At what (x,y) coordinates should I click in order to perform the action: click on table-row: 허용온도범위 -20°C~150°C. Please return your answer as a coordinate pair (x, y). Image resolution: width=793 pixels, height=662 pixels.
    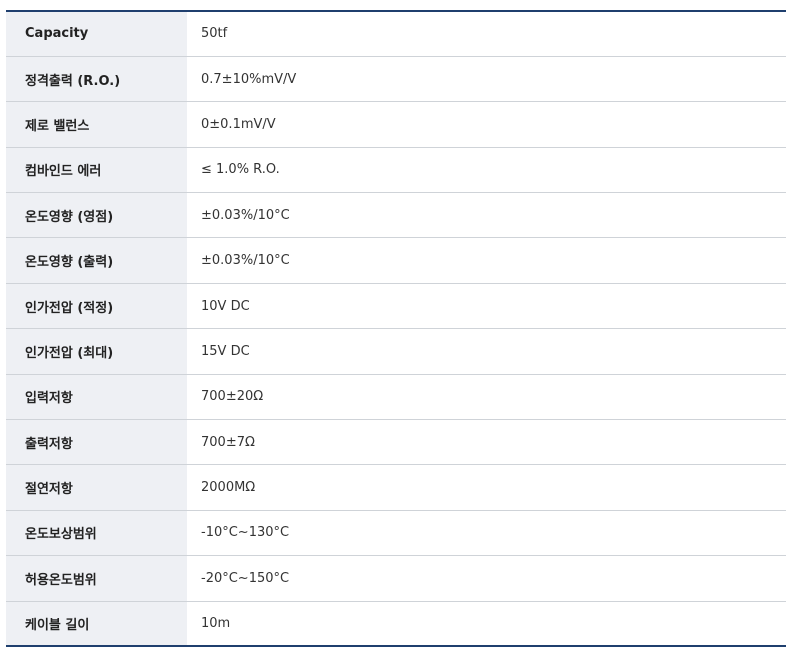
    Looking at the image, I should click on (396, 578).